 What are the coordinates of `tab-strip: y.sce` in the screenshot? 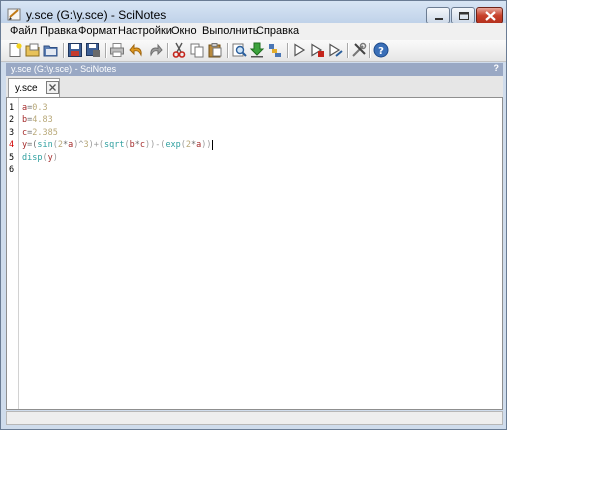 It's located at (254, 86).